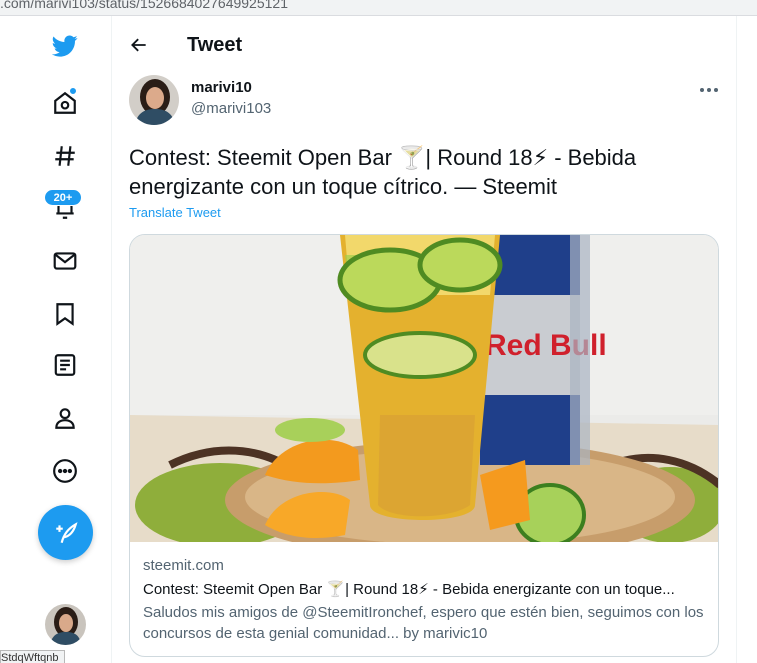  I want to click on lists-icon, so click(65, 365).